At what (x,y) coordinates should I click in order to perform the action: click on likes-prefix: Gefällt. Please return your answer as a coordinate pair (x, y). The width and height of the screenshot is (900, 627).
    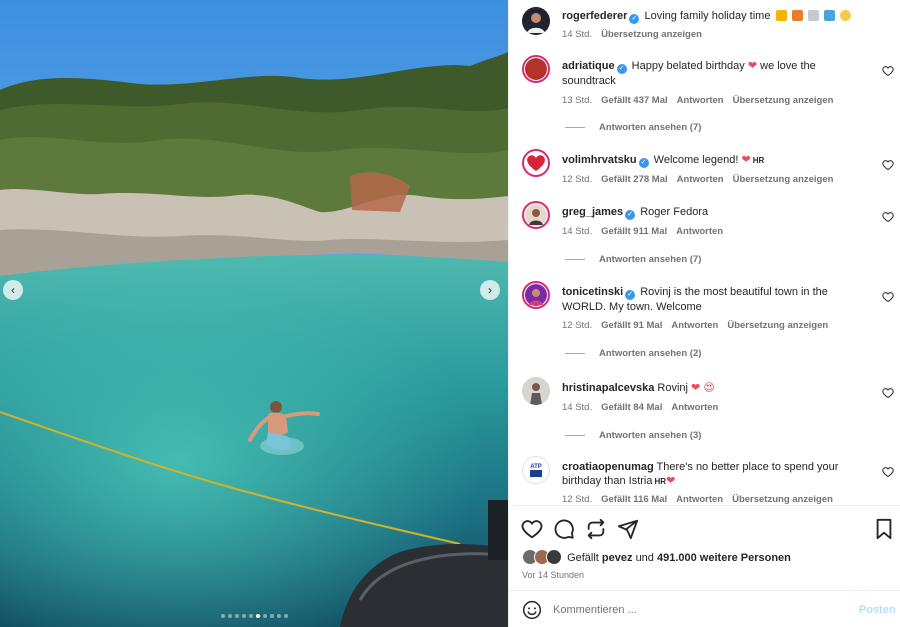
    Looking at the image, I should click on (583, 558).